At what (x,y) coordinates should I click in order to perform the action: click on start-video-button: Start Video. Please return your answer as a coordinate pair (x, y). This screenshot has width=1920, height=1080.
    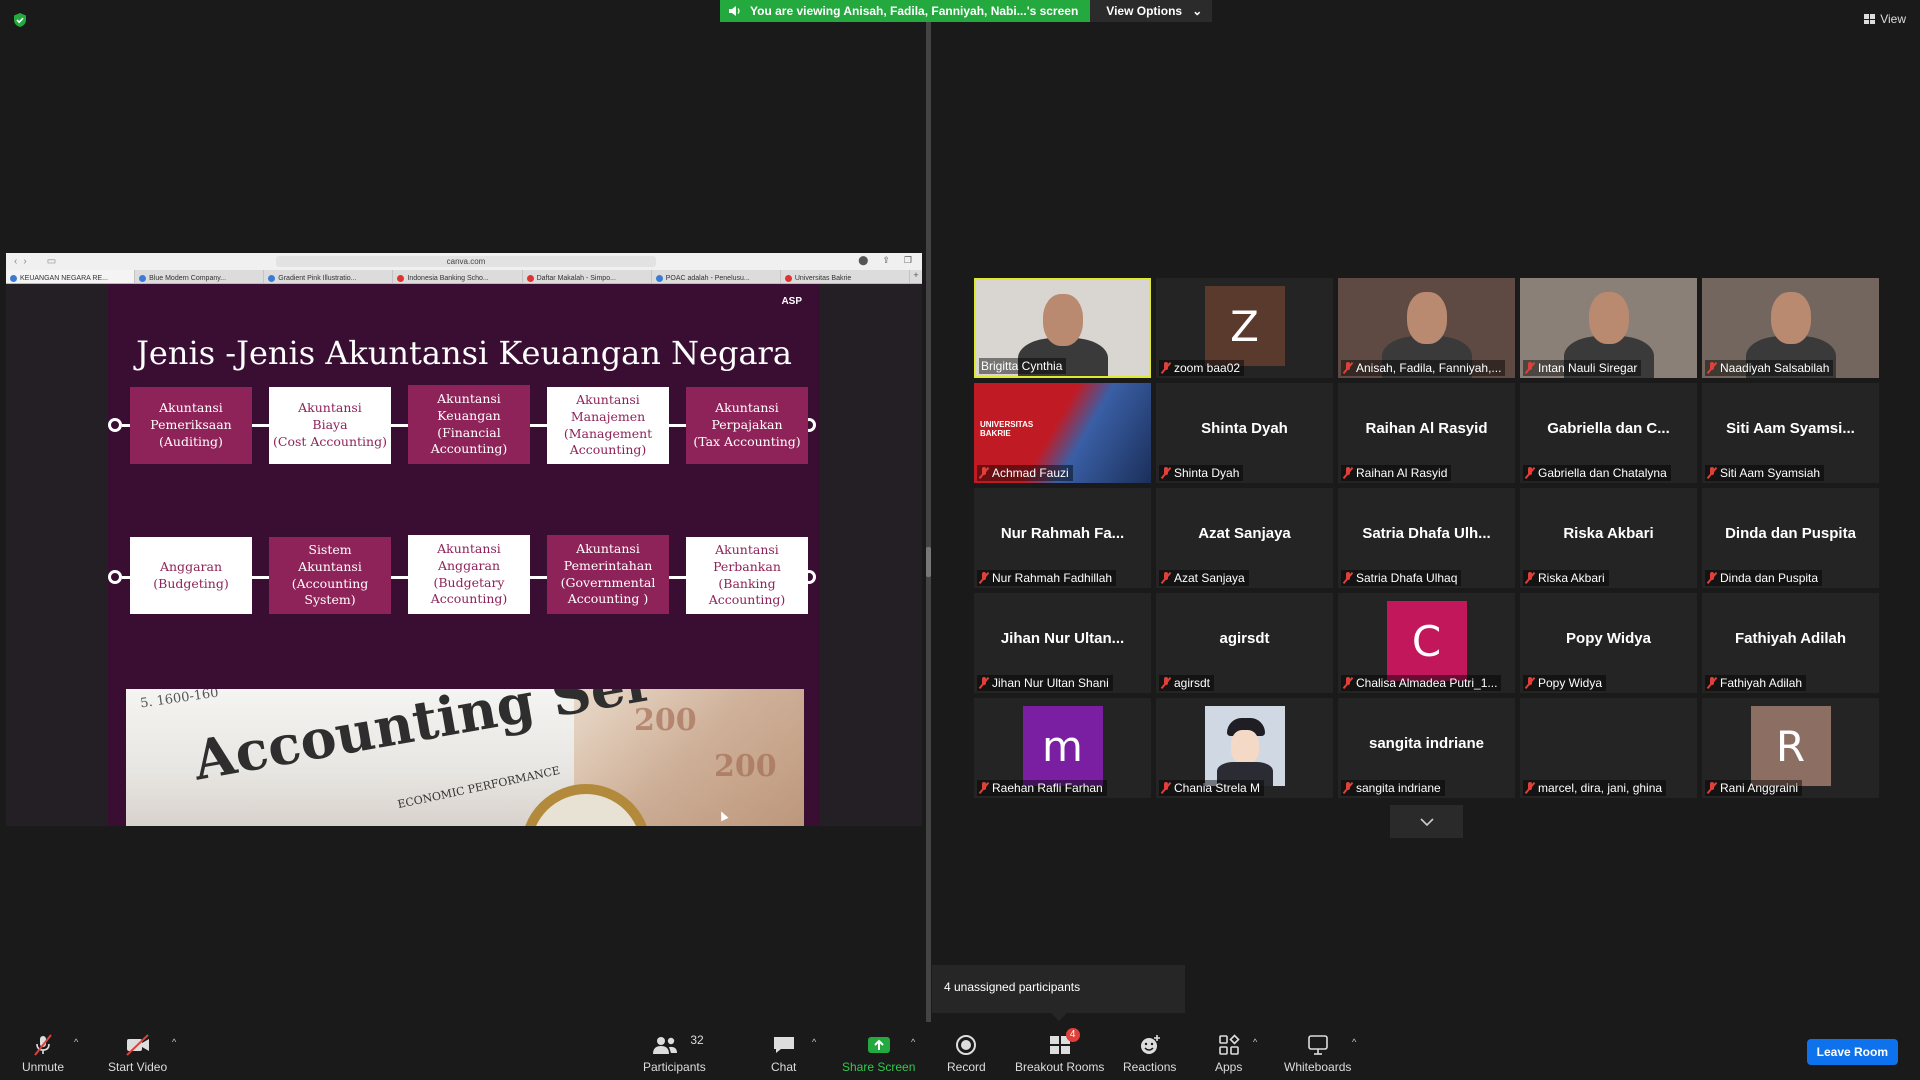
    Looking at the image, I should click on (137, 1053).